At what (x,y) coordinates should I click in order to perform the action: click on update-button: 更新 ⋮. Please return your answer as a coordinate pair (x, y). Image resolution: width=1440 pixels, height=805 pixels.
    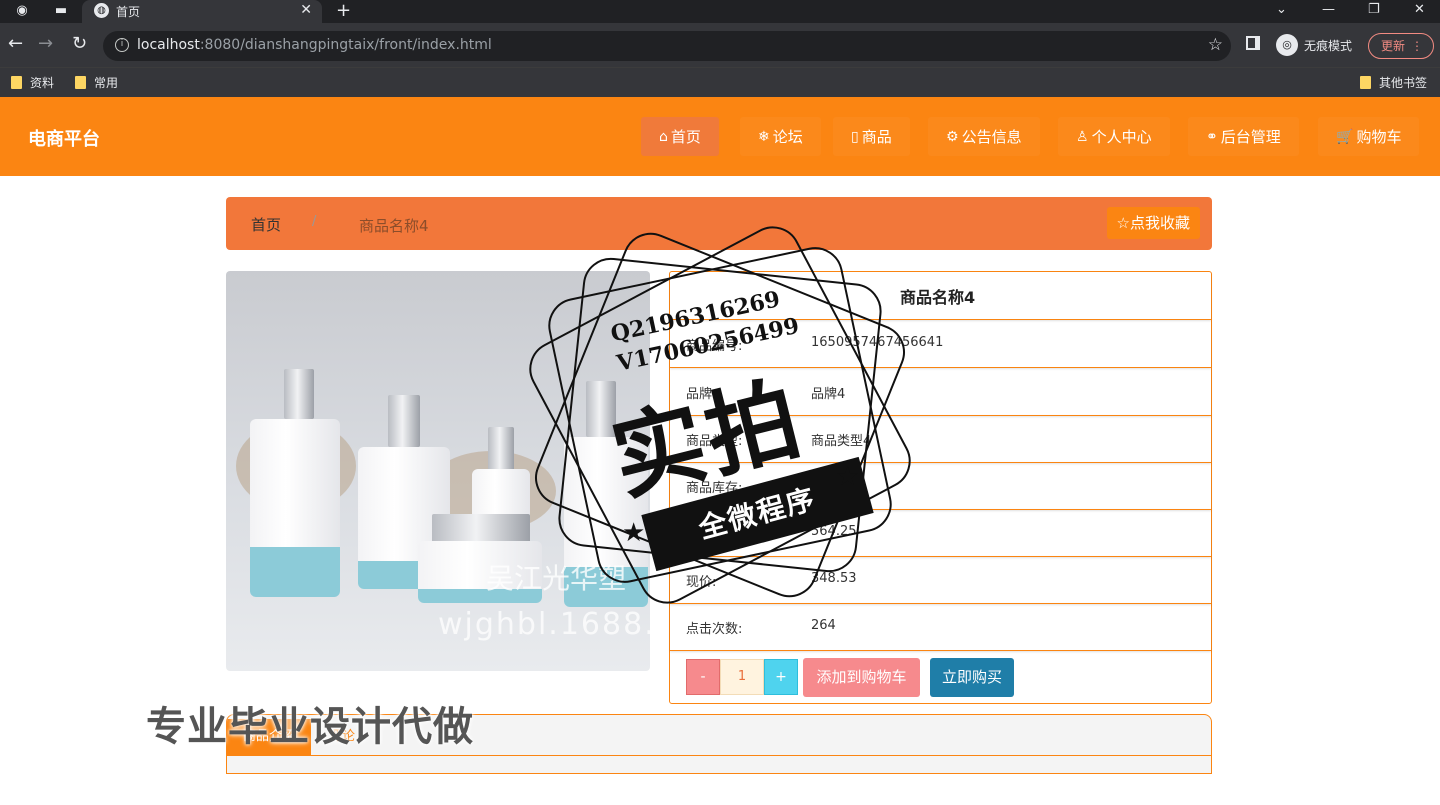
    Looking at the image, I should click on (1401, 46).